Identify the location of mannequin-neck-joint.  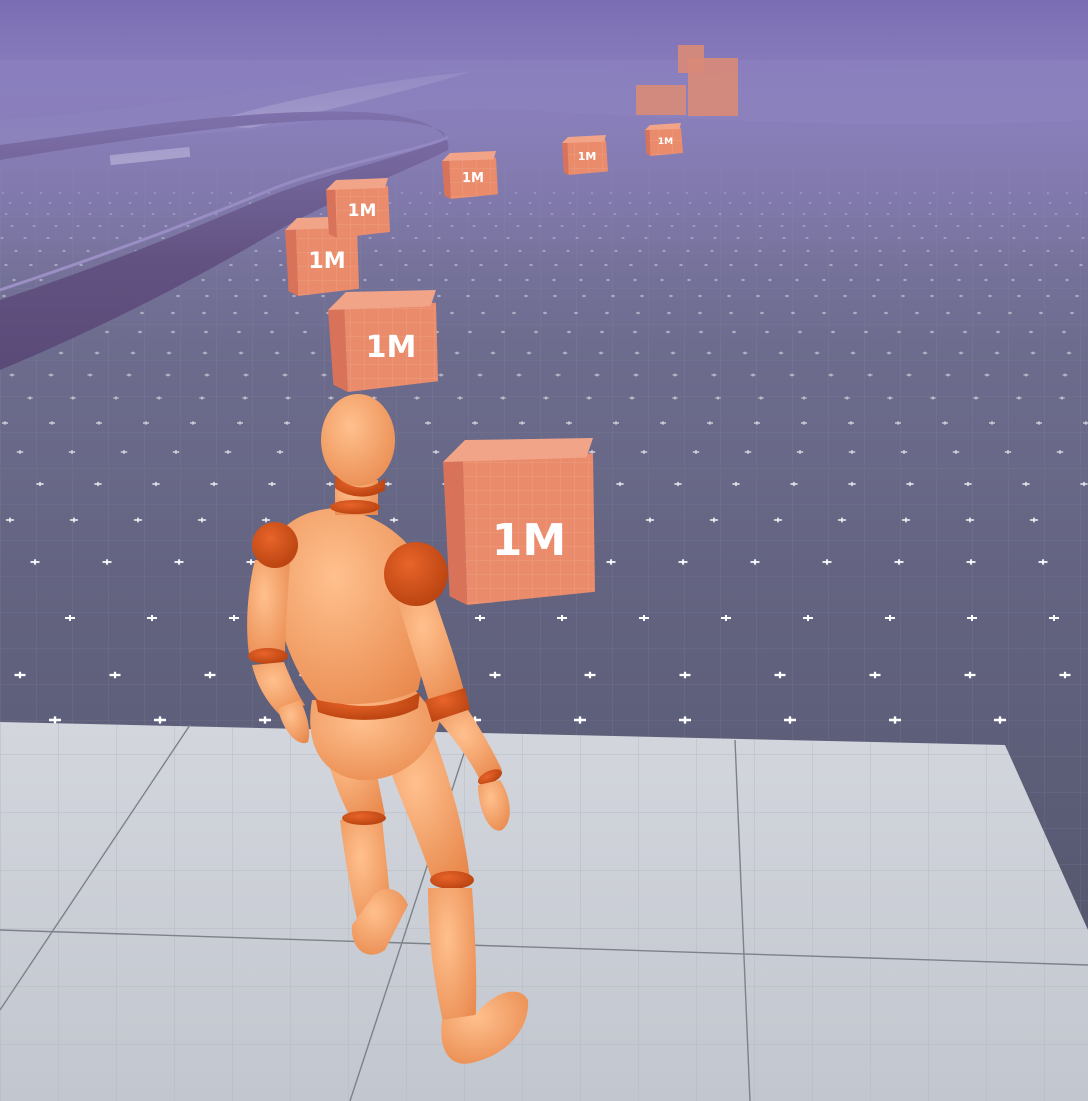
(355, 507).